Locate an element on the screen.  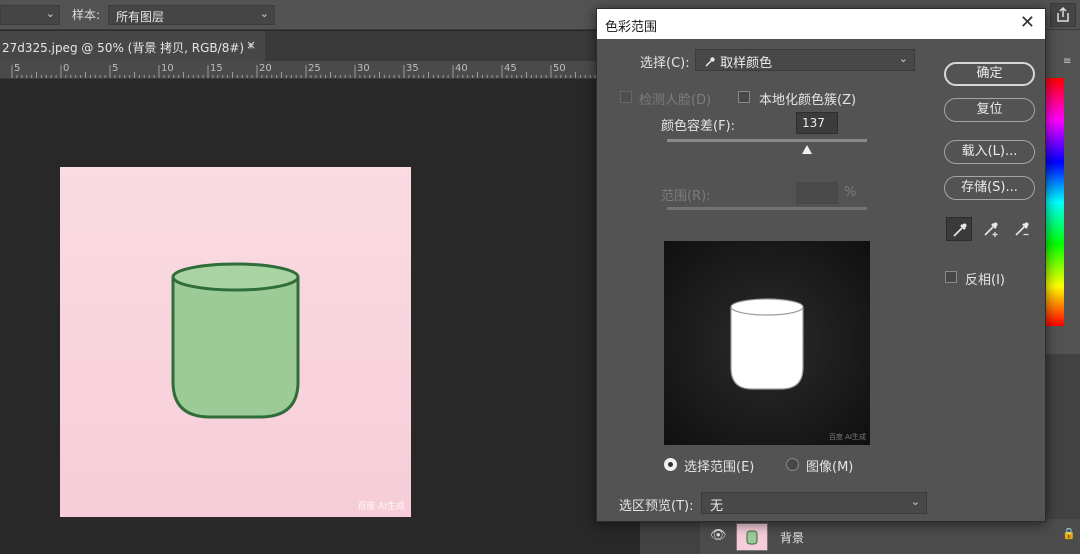
close-icon: ✕ is located at coordinates (1027, 23).